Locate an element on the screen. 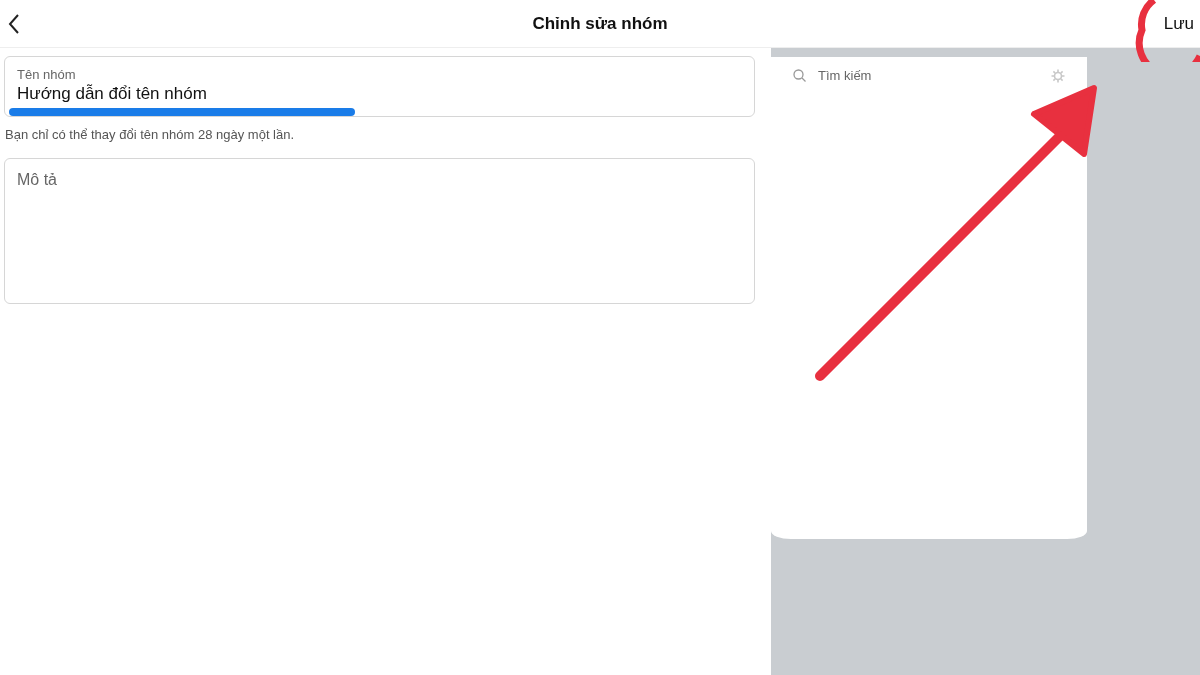 The width and height of the screenshot is (1200, 675). search-icon is located at coordinates (799, 75).